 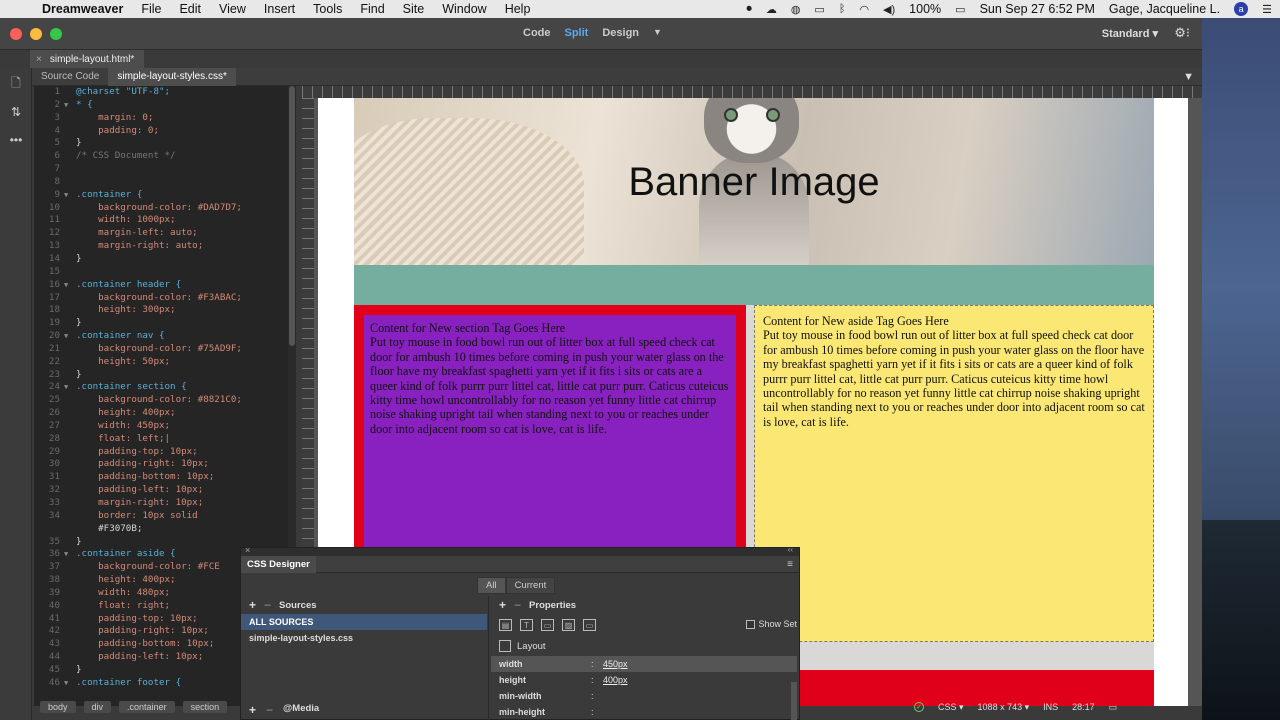 What do you see at coordinates (87, 59) in the screenshot?
I see `document-tab: × simple-layout.html*` at bounding box center [87, 59].